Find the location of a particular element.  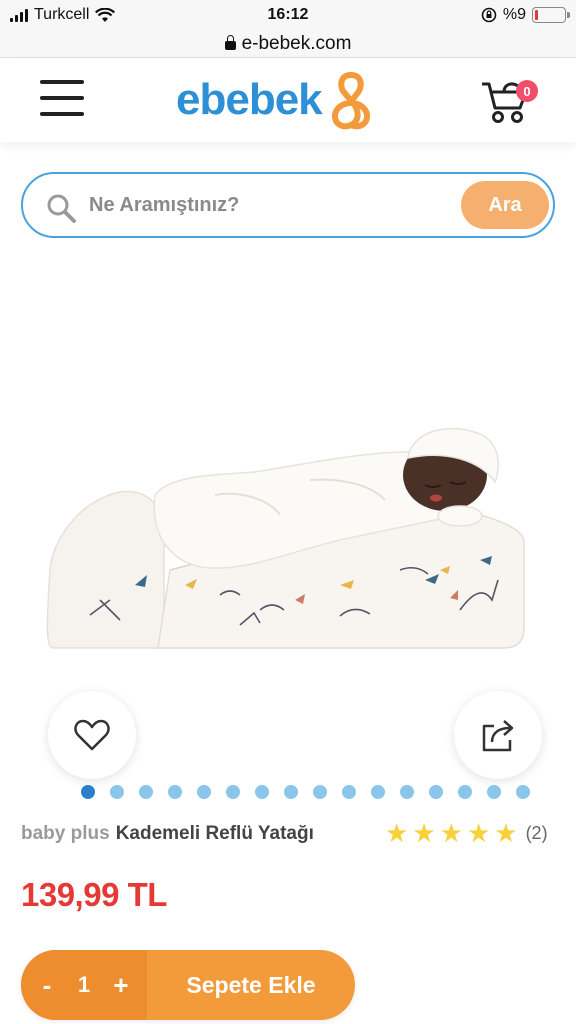

search-input is located at coordinates (269, 205).